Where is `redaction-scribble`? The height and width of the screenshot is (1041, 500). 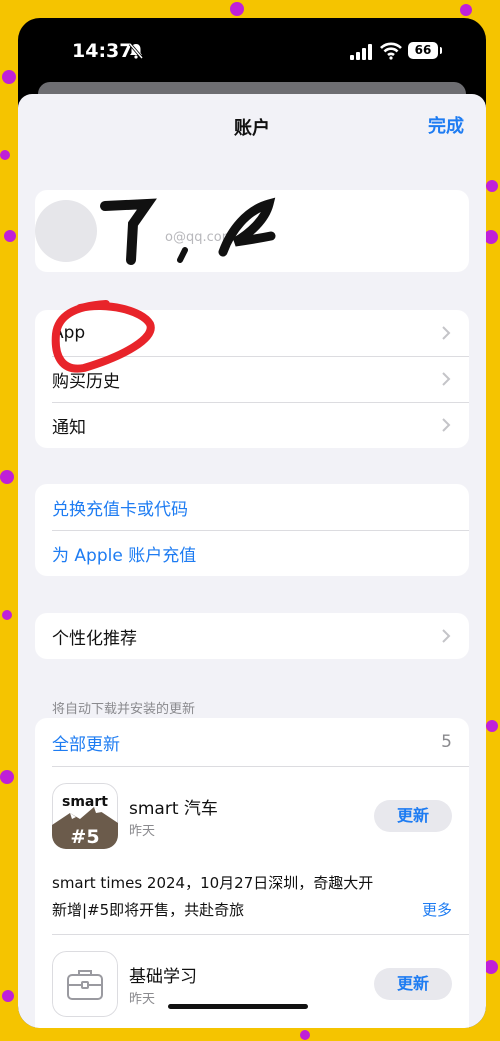 redaction-scribble is located at coordinates (188, 231).